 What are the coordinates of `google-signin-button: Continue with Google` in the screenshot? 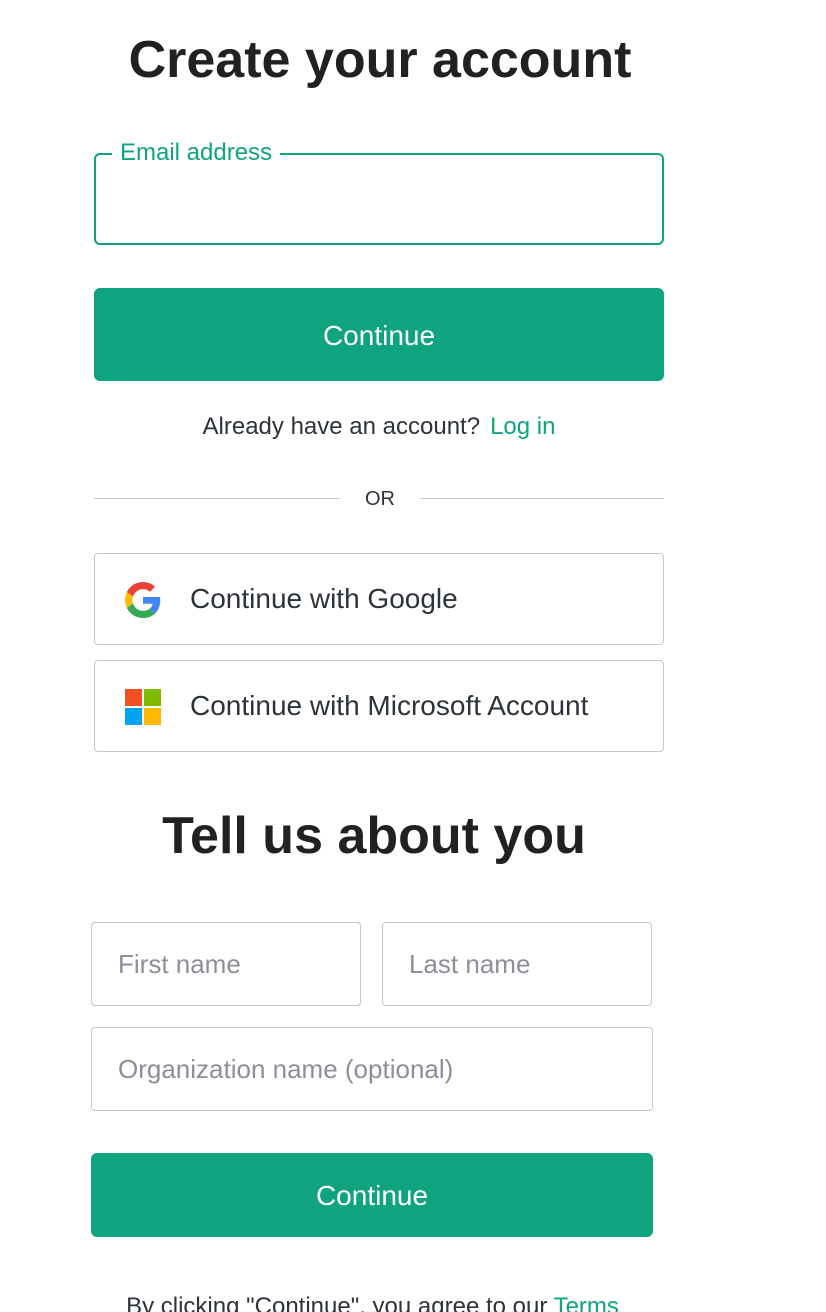 It's located at (379, 599).